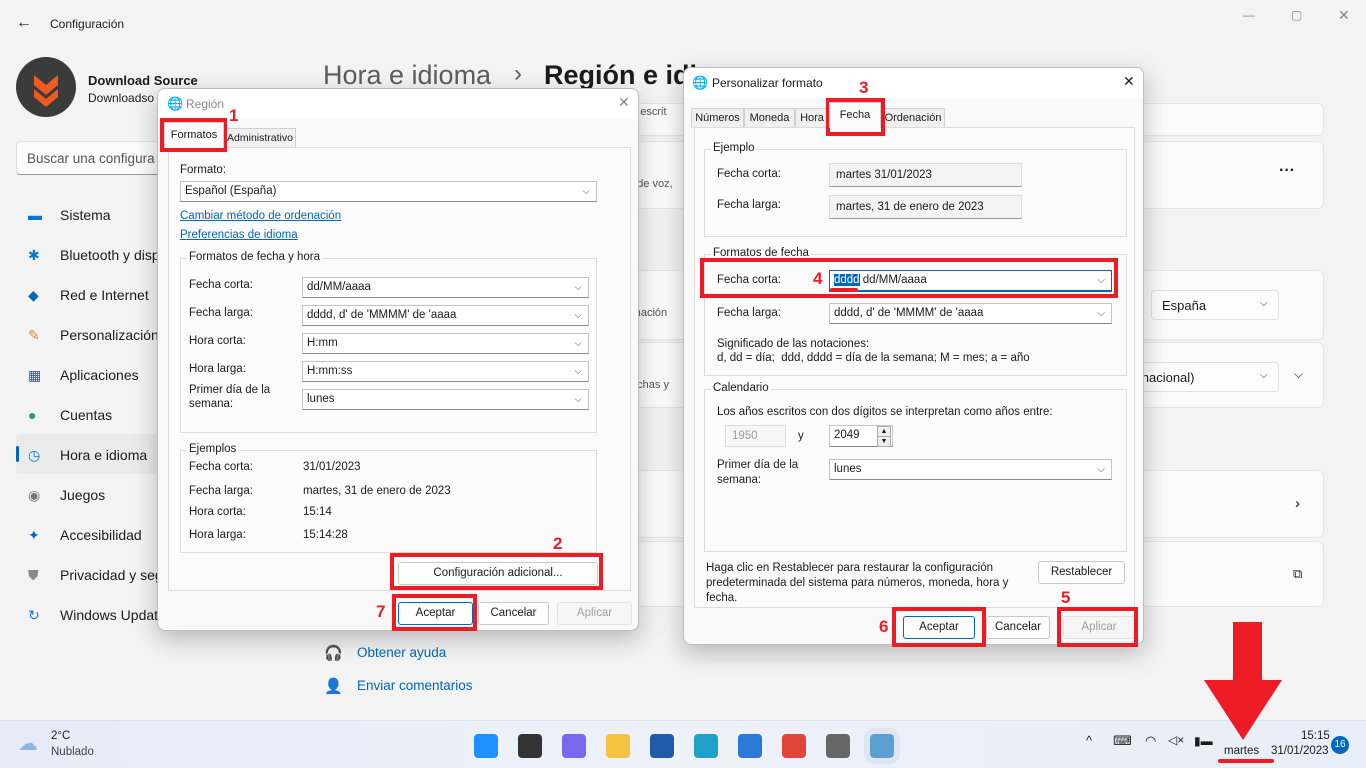 Image resolution: width=1366 pixels, height=768 pixels. I want to click on edge-icon, so click(706, 746).